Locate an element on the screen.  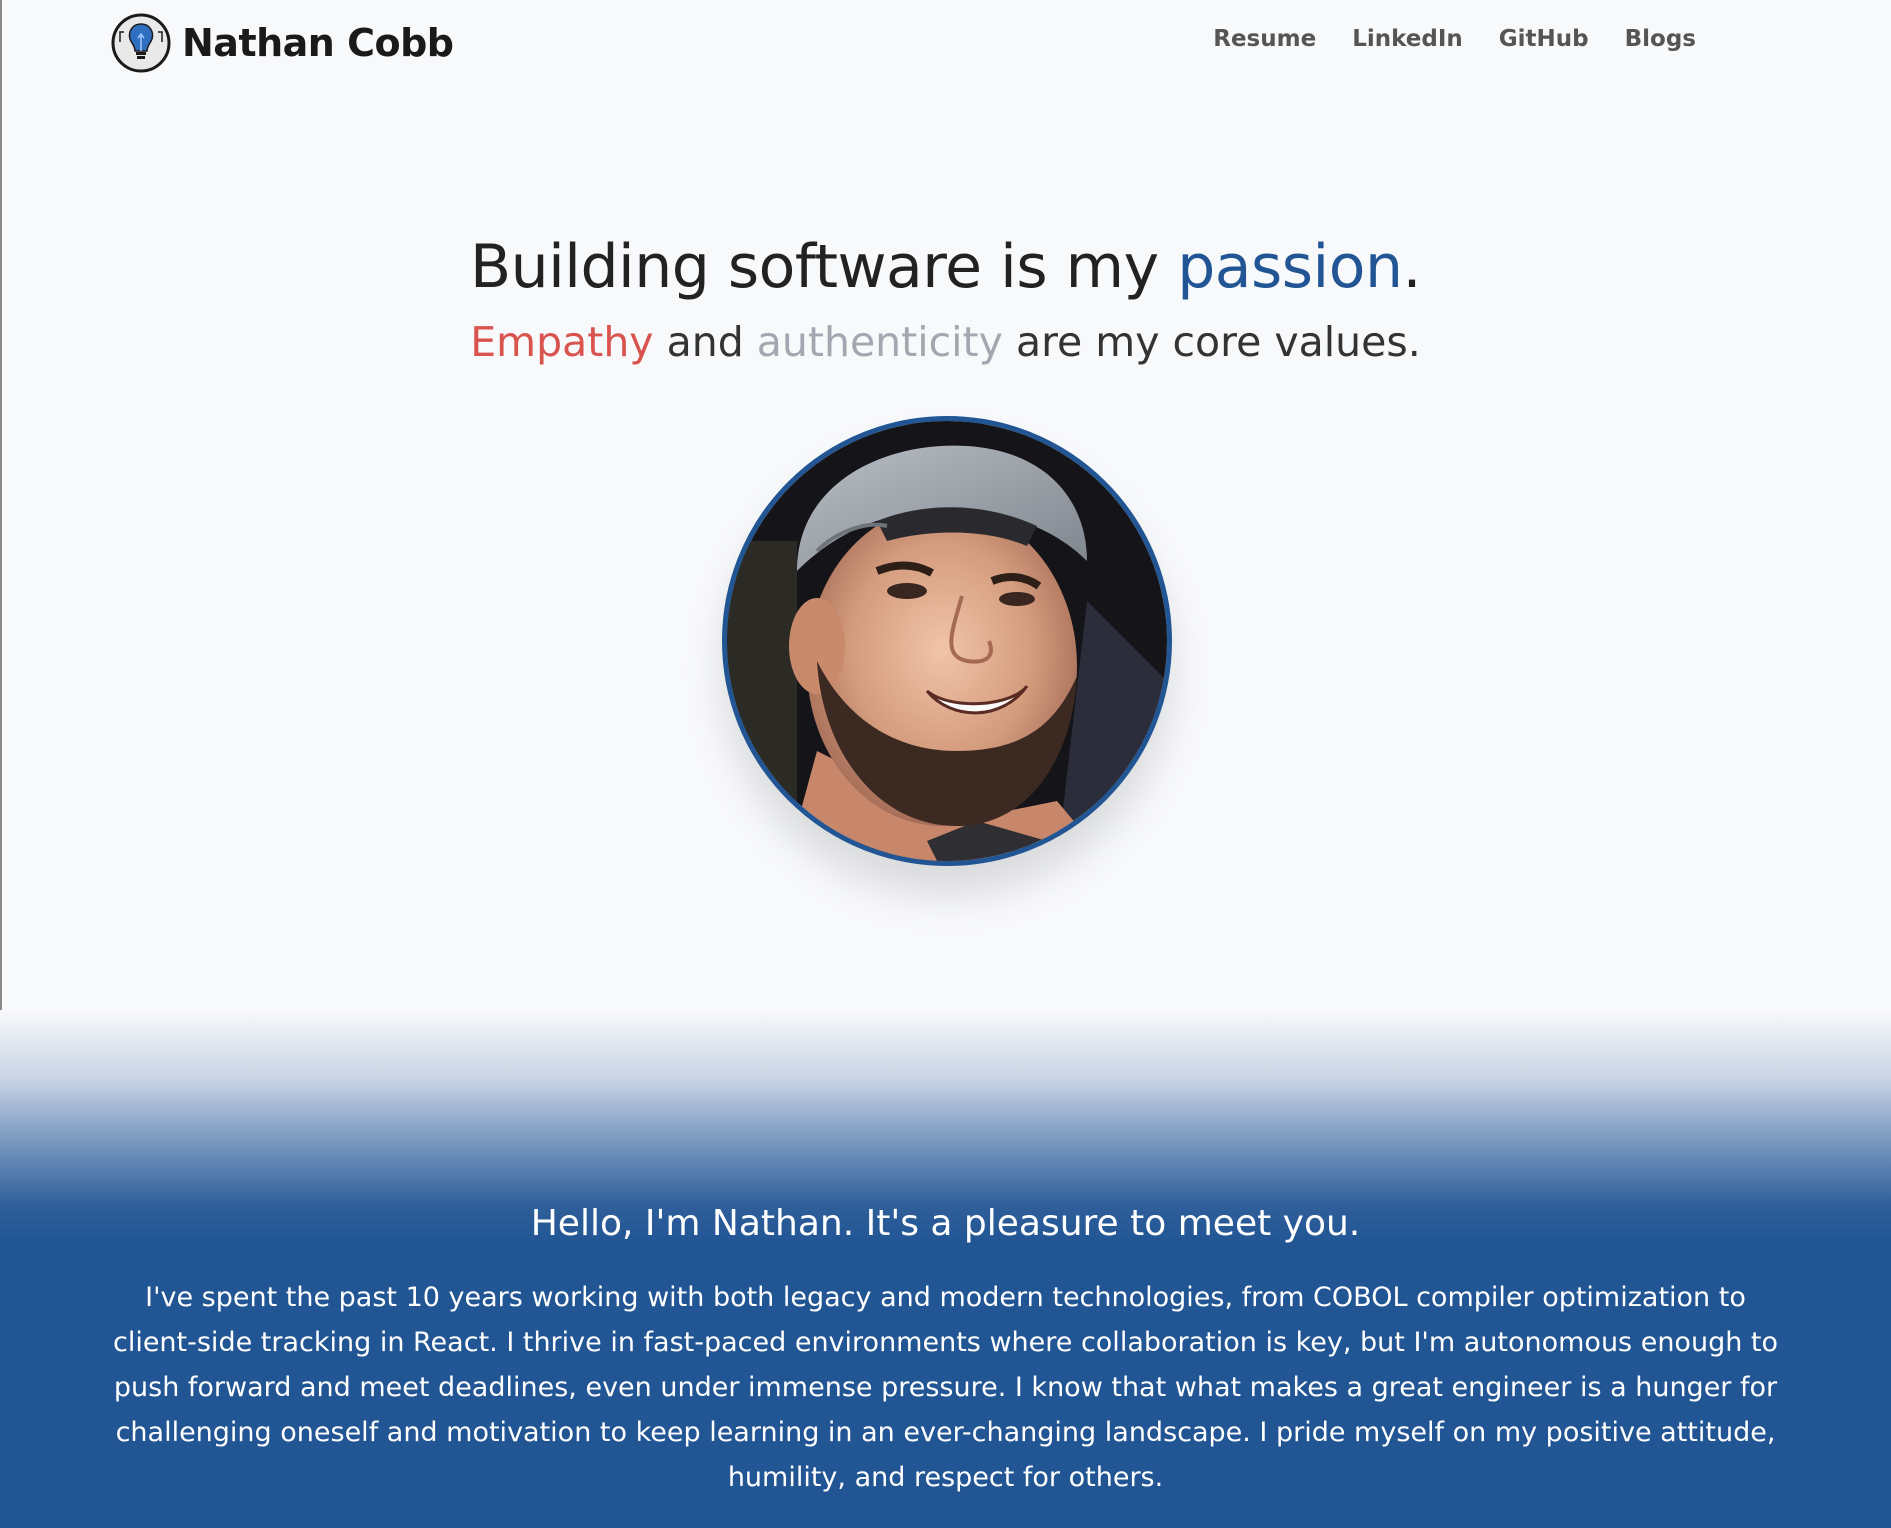
main-nav: Resume LinkedIn GitHub Blogs is located at coordinates (1454, 39).